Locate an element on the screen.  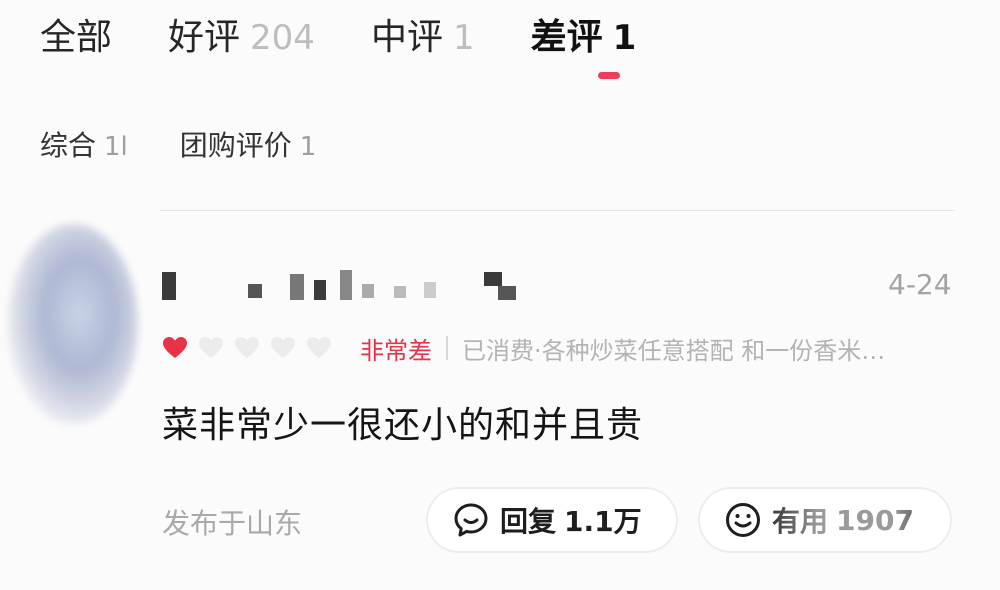
filter-row: 综合 1l 团购评价 1 is located at coordinates (178, 144).